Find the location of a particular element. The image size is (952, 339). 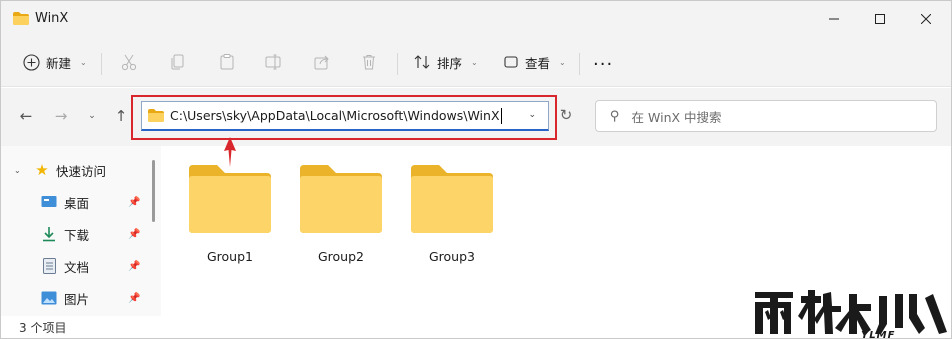

document-icon is located at coordinates (49, 266).